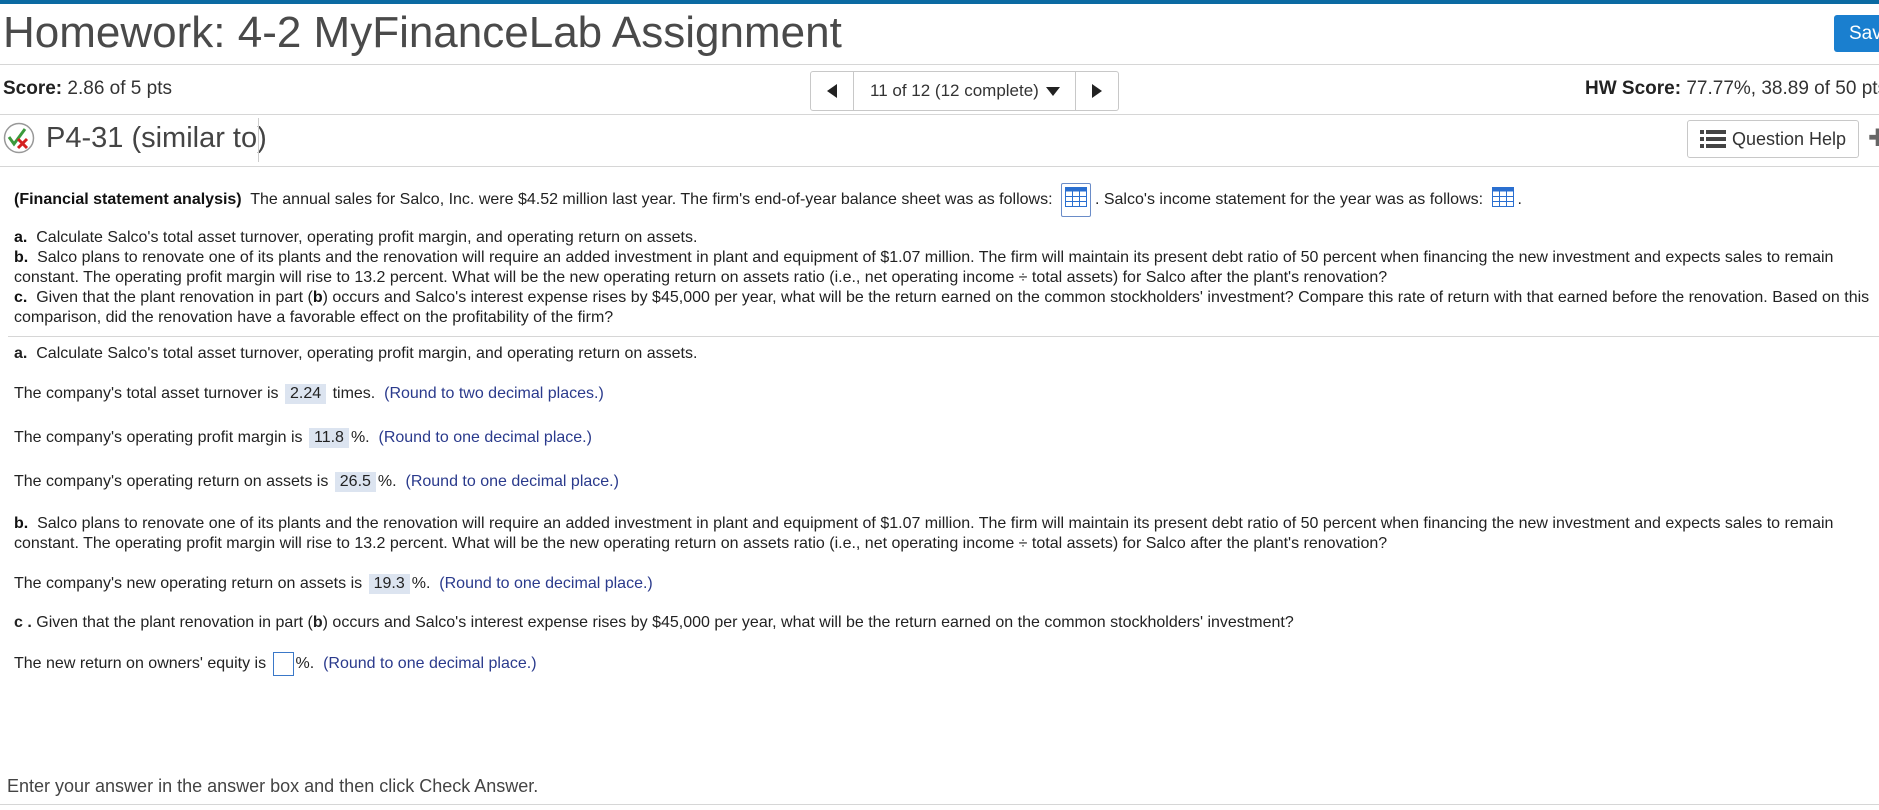 This screenshot has width=1879, height=810. What do you see at coordinates (1052, 91) in the screenshot?
I see `triangle-down-icon` at bounding box center [1052, 91].